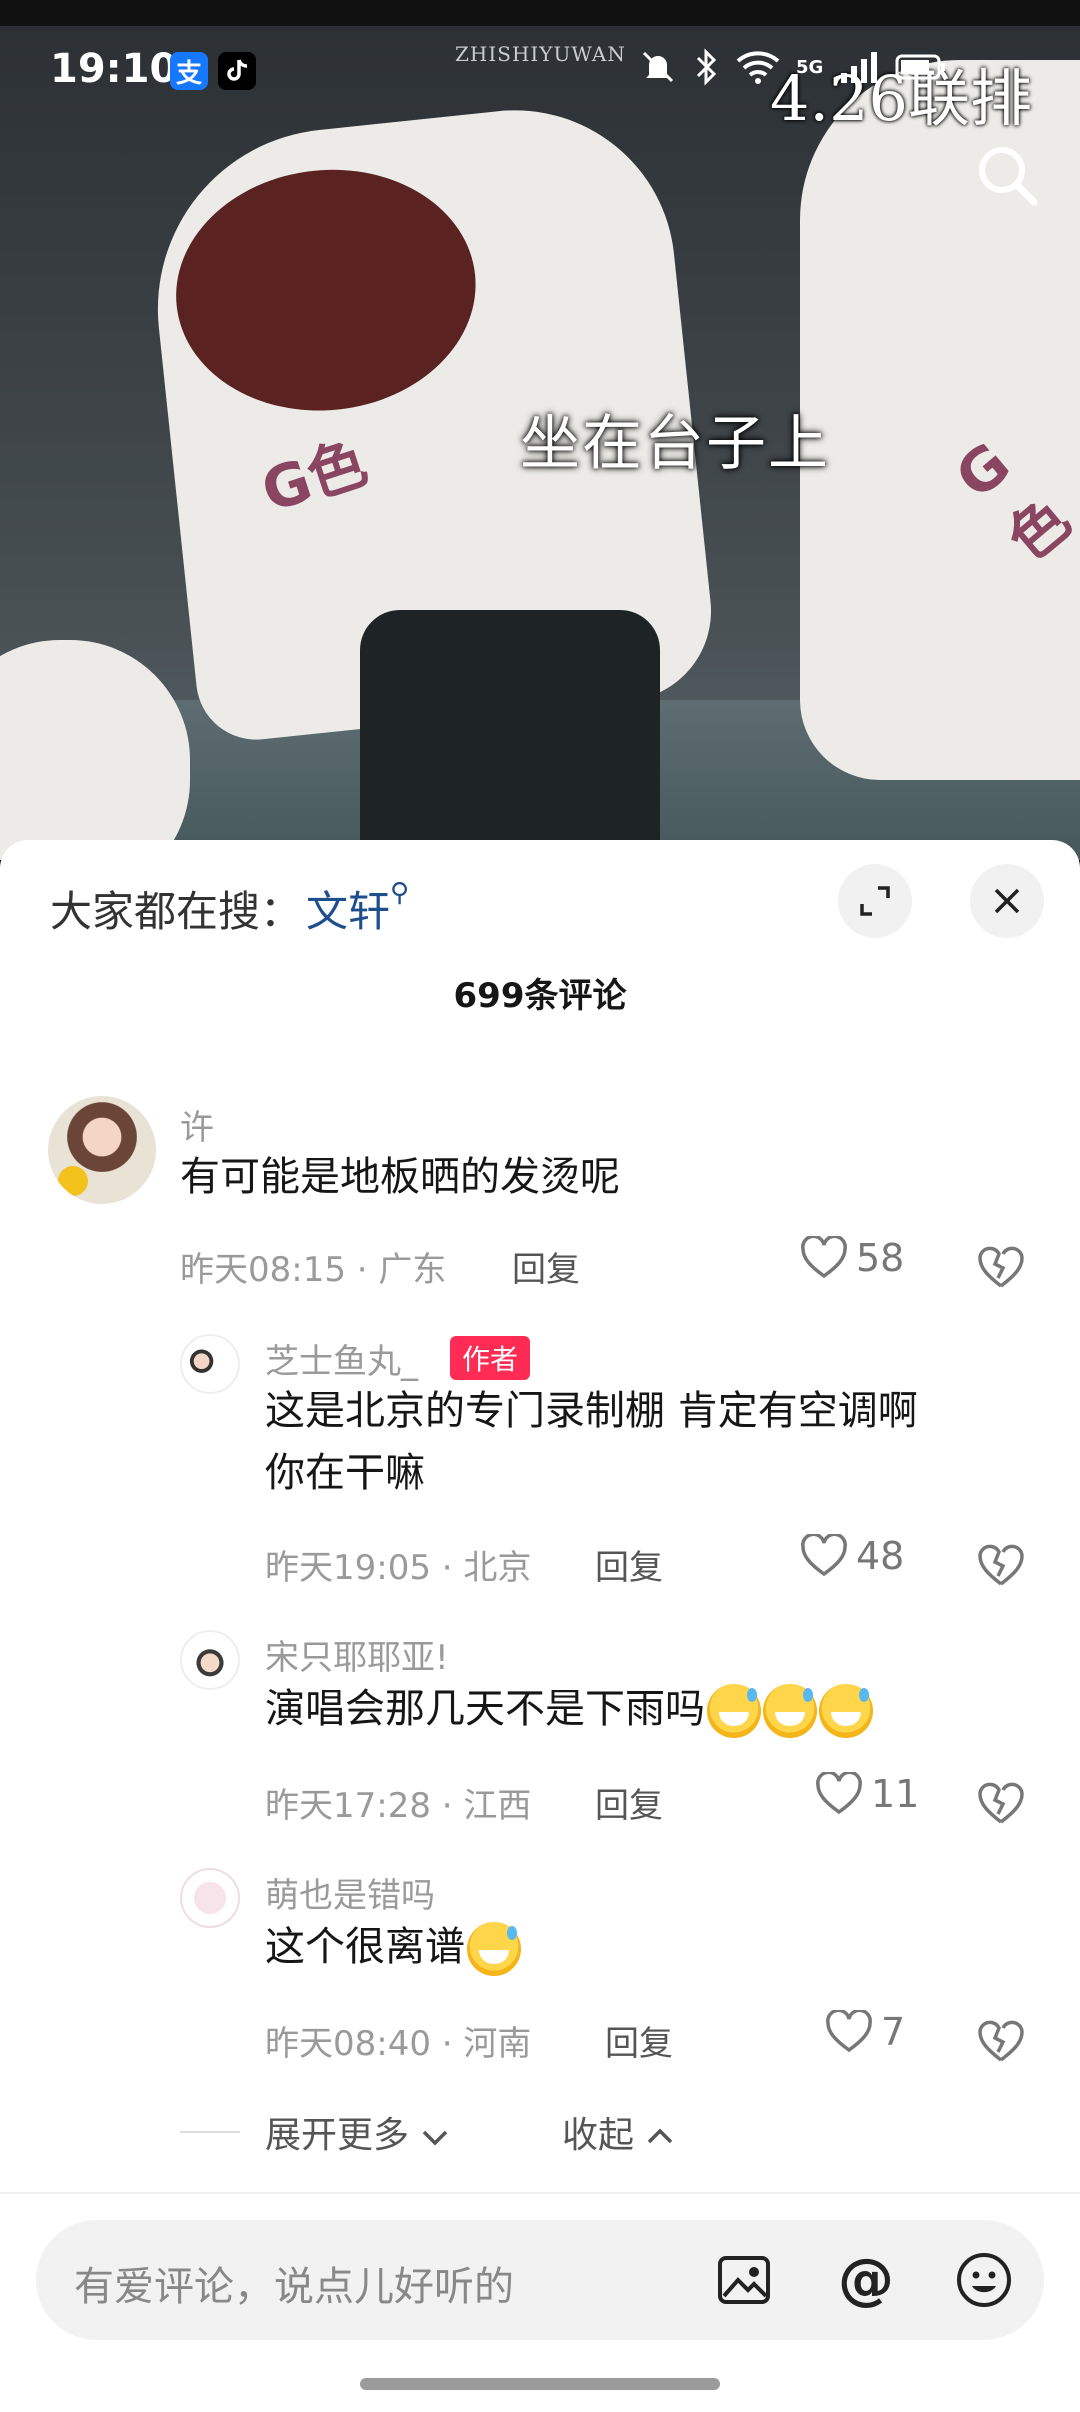 Image resolution: width=1080 pixels, height=2412 pixels. What do you see at coordinates (398, 1568) in the screenshot?
I see `reply-time-location: 昨天19:05 · 北京` at bounding box center [398, 1568].